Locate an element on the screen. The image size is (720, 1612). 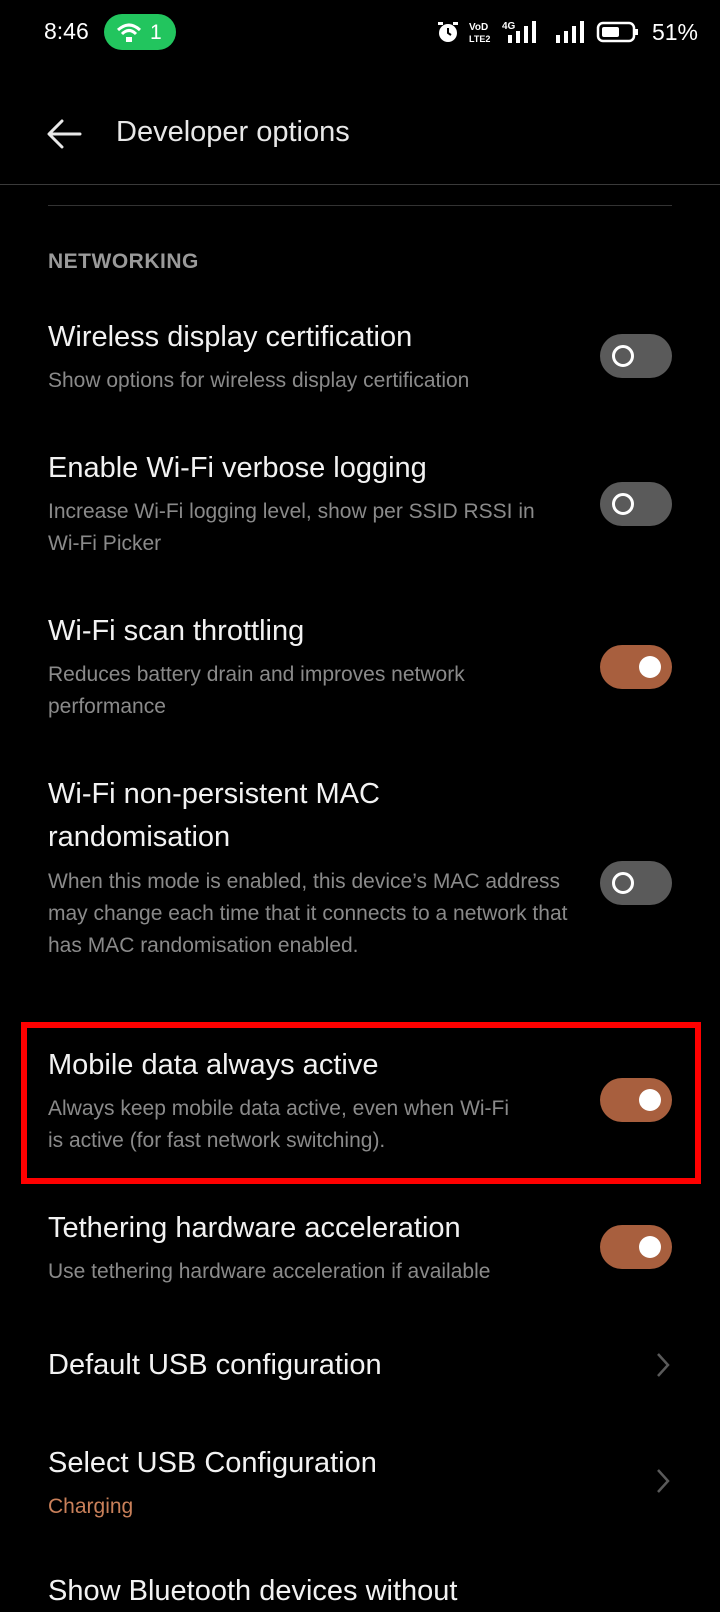
setting-default-usb-configuration: Default USB configuration is located at coordinates (360, 1374).